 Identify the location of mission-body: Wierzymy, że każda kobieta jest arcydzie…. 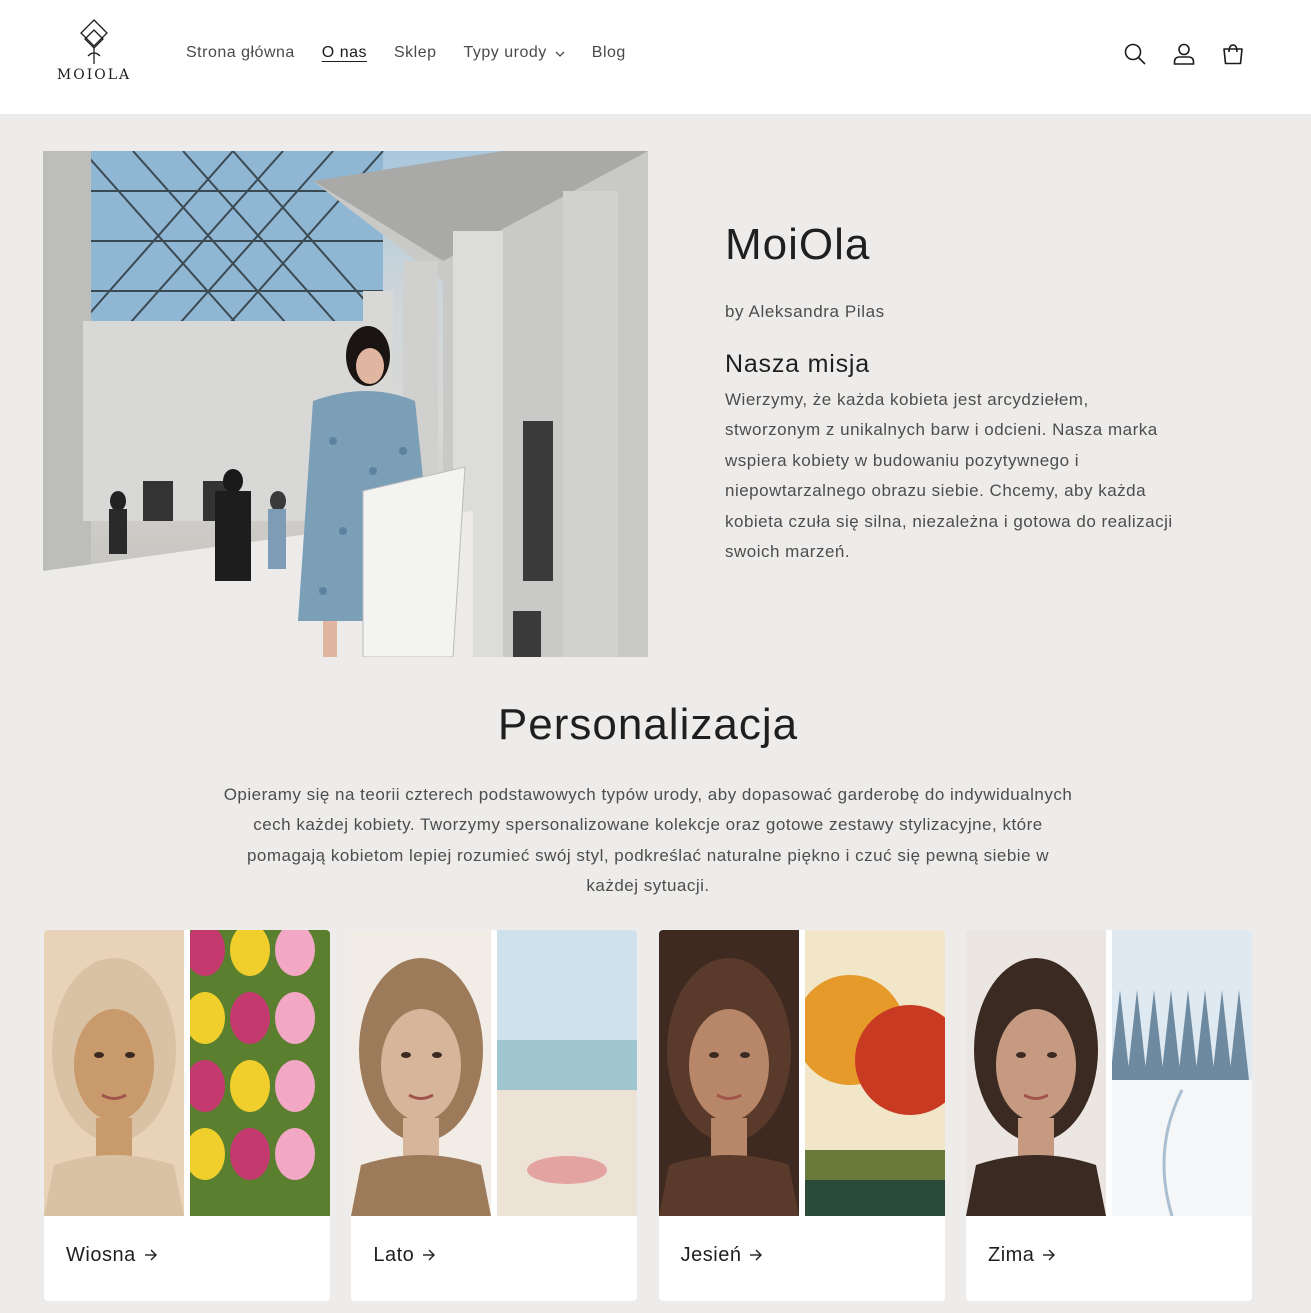
(949, 476).